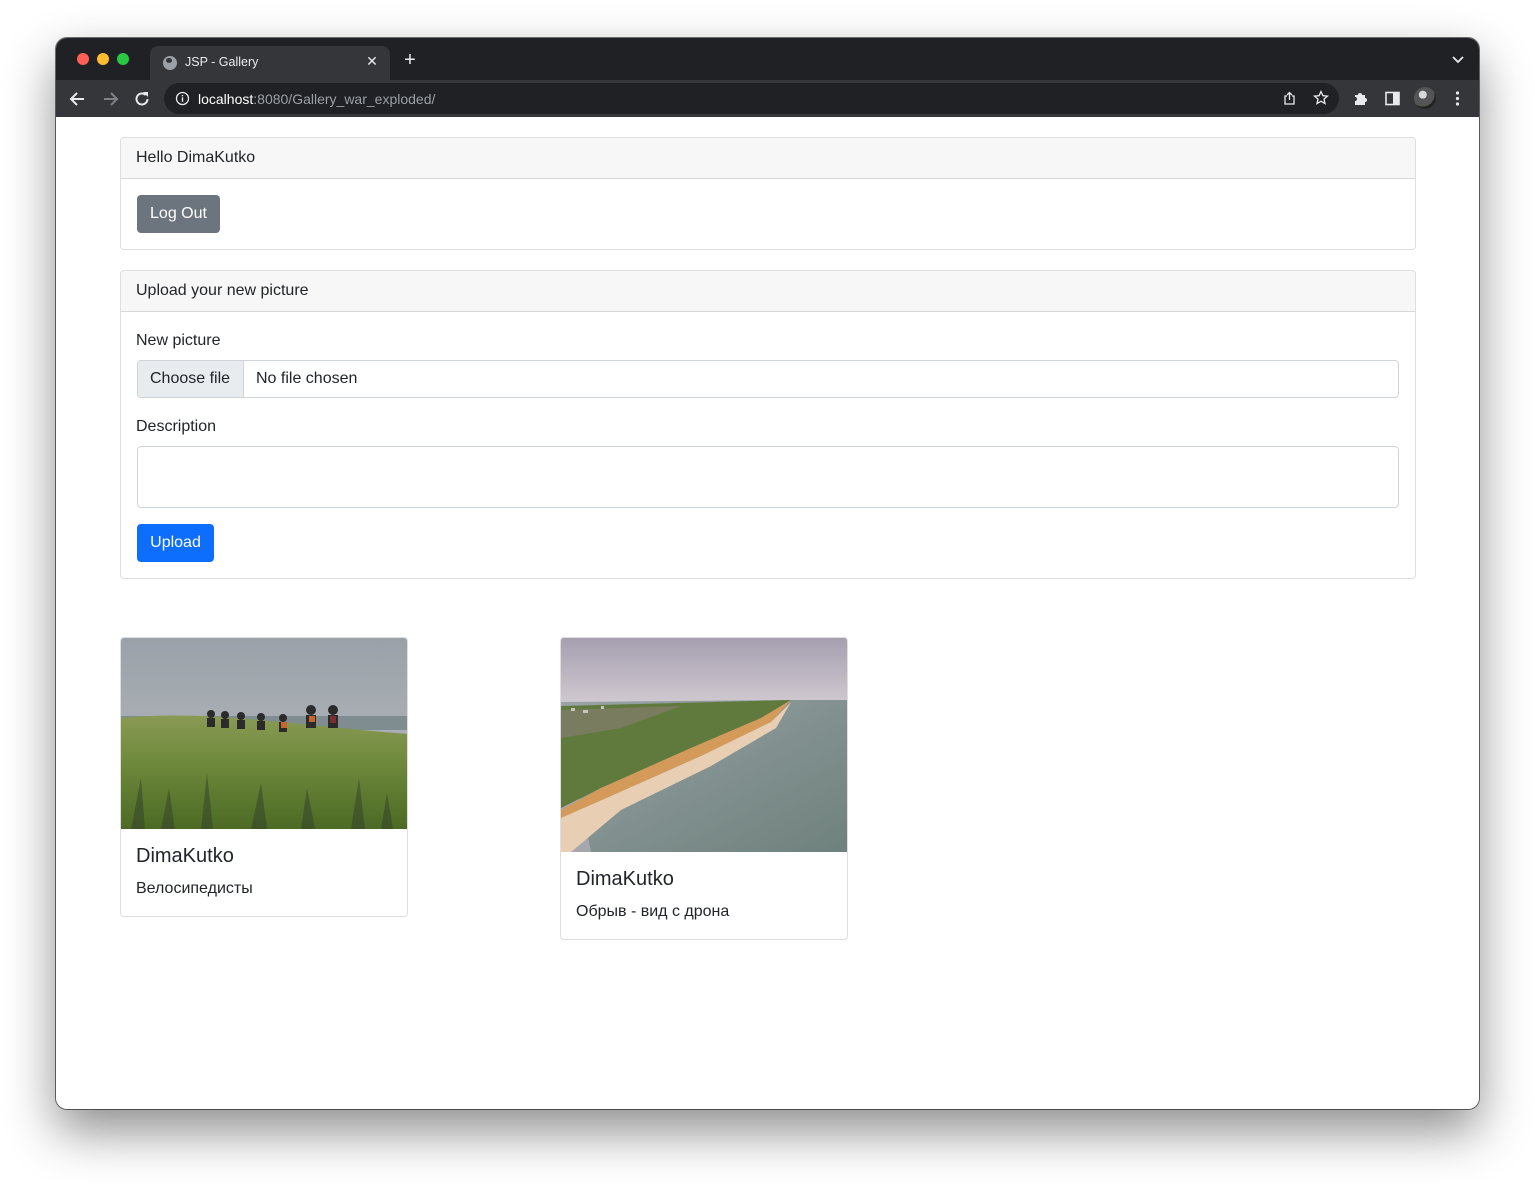 The width and height of the screenshot is (1535, 1184). I want to click on reload-icon, so click(142, 99).